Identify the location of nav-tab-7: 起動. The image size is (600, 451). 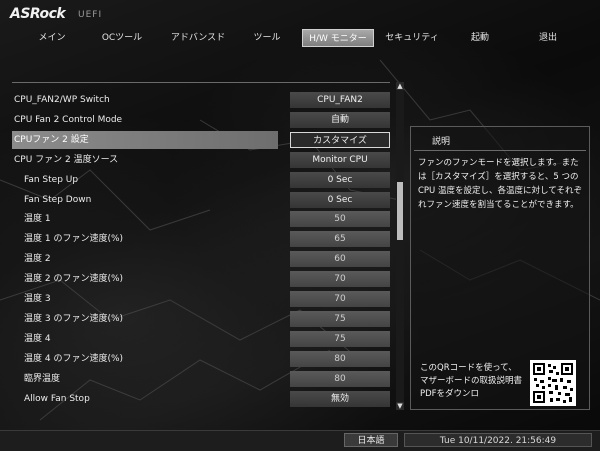
(480, 38).